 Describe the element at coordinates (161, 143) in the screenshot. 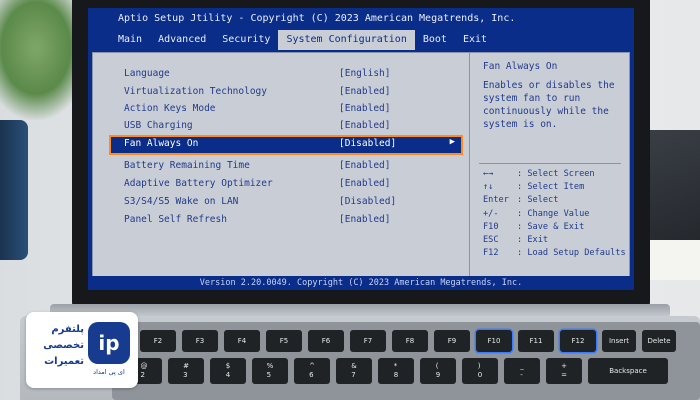

I see `setting-label: Fan Always On` at that location.